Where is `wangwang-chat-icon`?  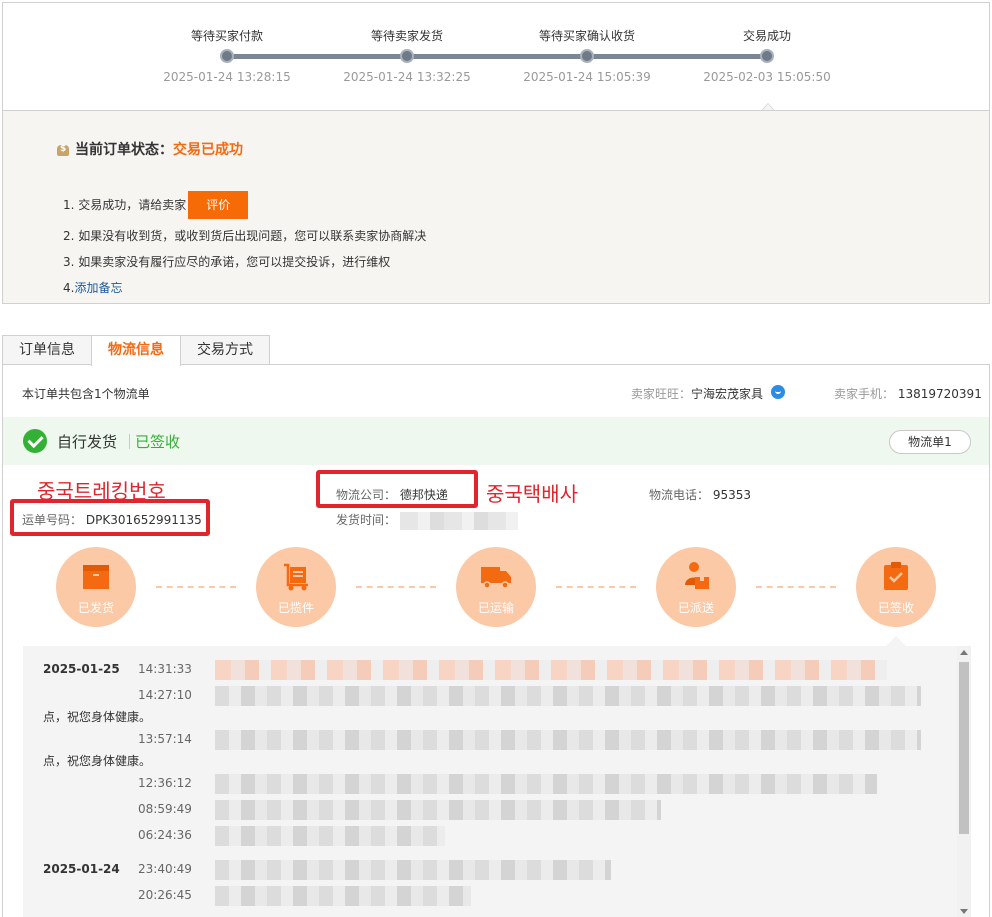
wangwang-chat-icon is located at coordinates (778, 391).